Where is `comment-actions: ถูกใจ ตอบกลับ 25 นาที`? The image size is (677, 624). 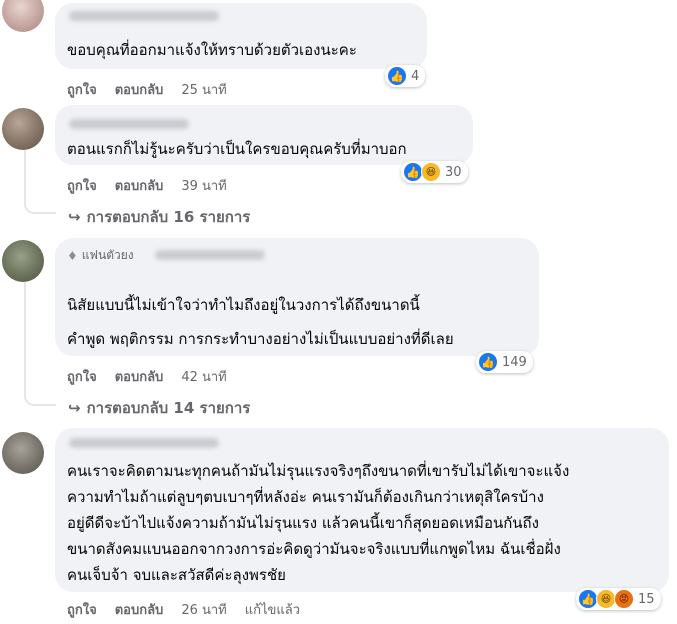 comment-actions: ถูกใจ ตอบกลับ 25 นาที is located at coordinates (147, 89).